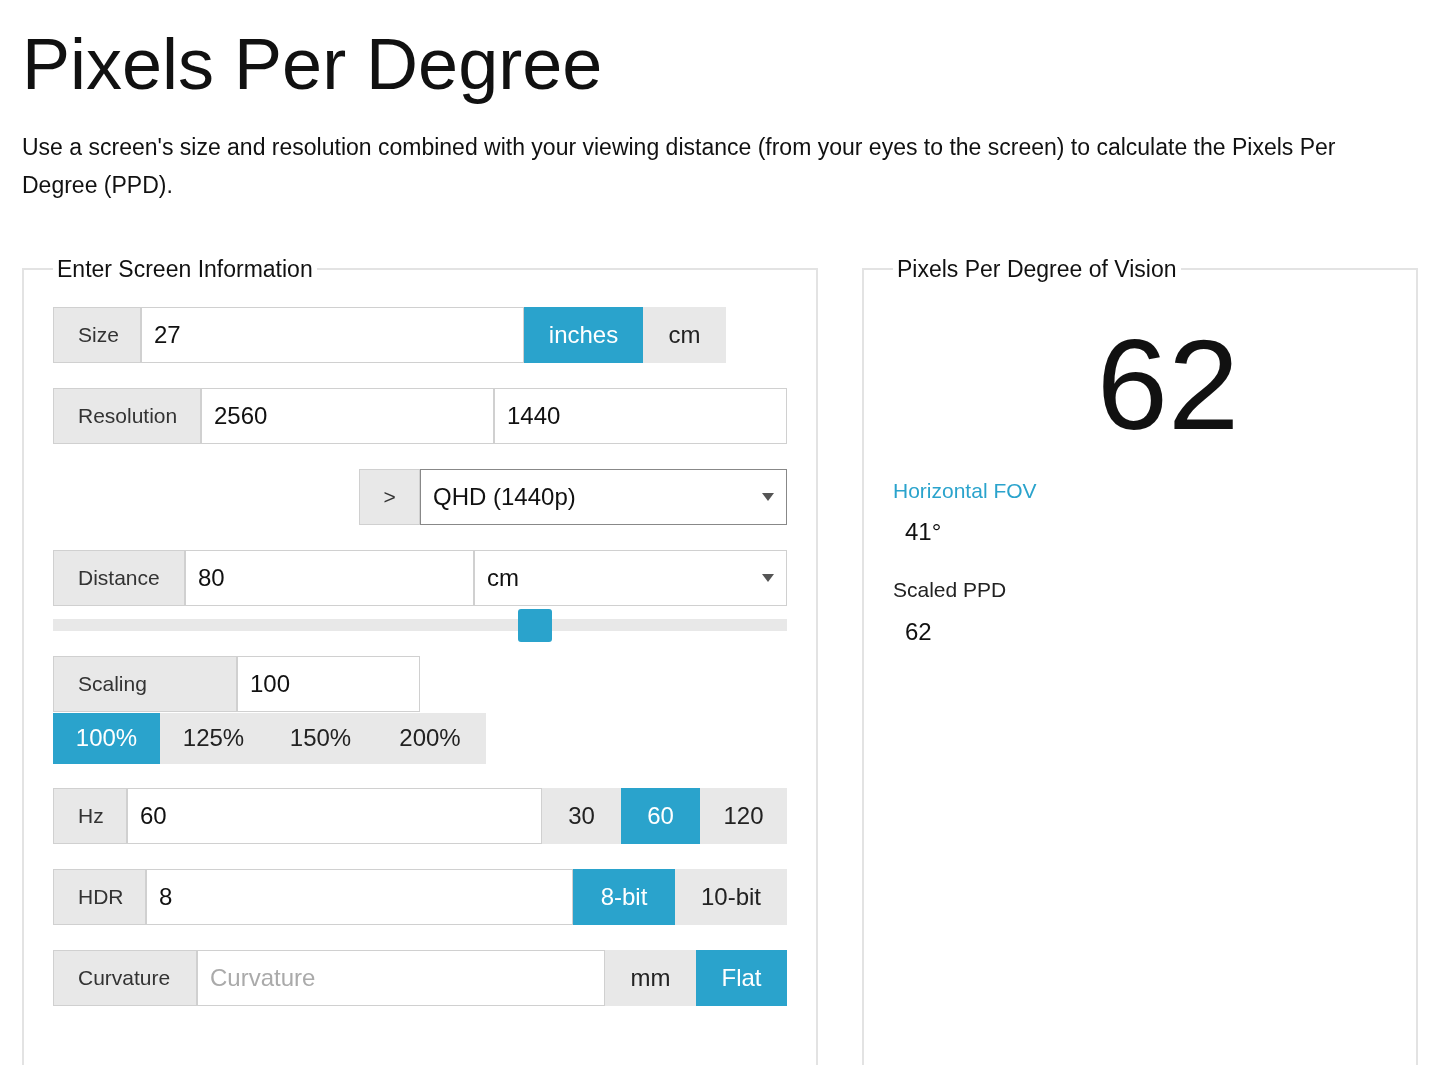  I want to click on preset-button: >, so click(389, 496).